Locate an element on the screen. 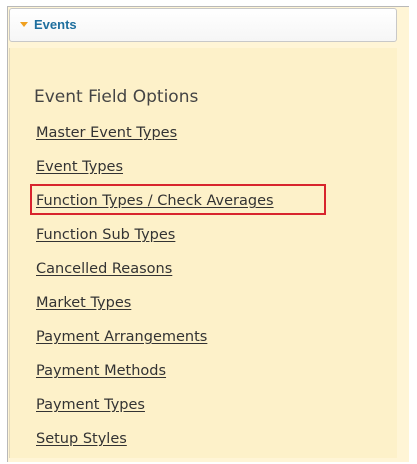 The width and height of the screenshot is (417, 464). link-function-sub-types: Function Sub Types is located at coordinates (105, 235).